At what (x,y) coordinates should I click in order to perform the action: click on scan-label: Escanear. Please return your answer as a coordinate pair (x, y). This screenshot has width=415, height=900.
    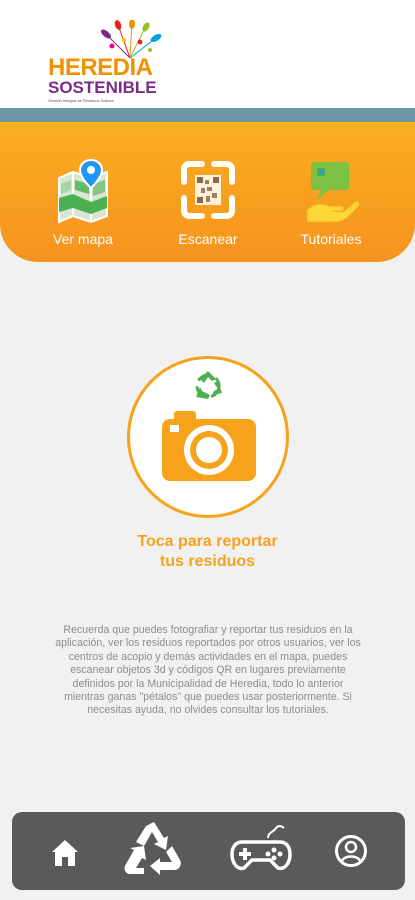
    Looking at the image, I should click on (208, 239).